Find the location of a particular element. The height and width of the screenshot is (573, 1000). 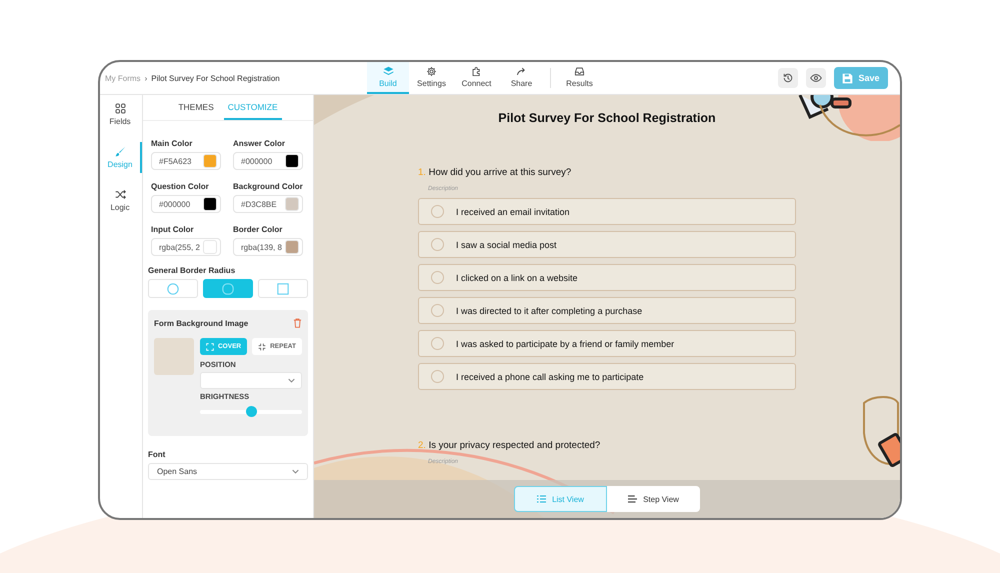

nav-tab: Connect is located at coordinates (476, 78).